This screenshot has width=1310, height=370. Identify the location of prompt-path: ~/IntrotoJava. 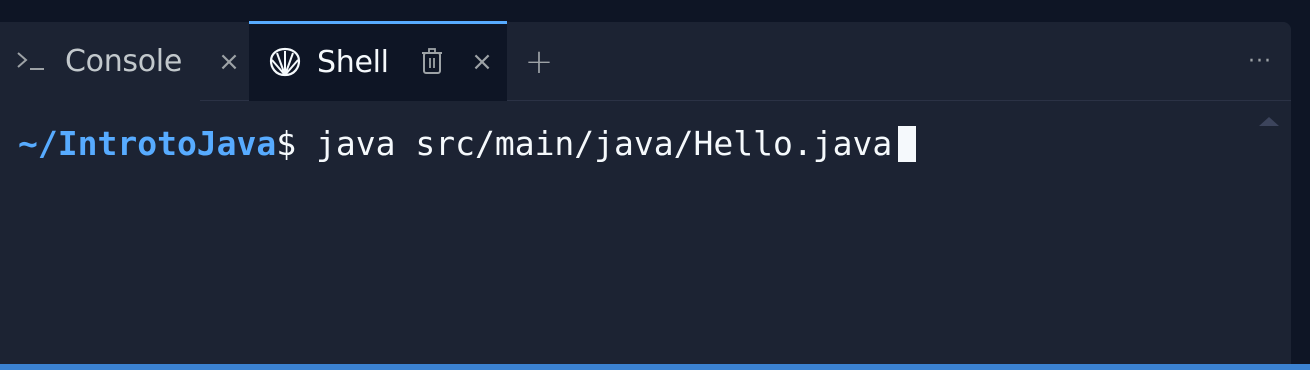
(147, 143).